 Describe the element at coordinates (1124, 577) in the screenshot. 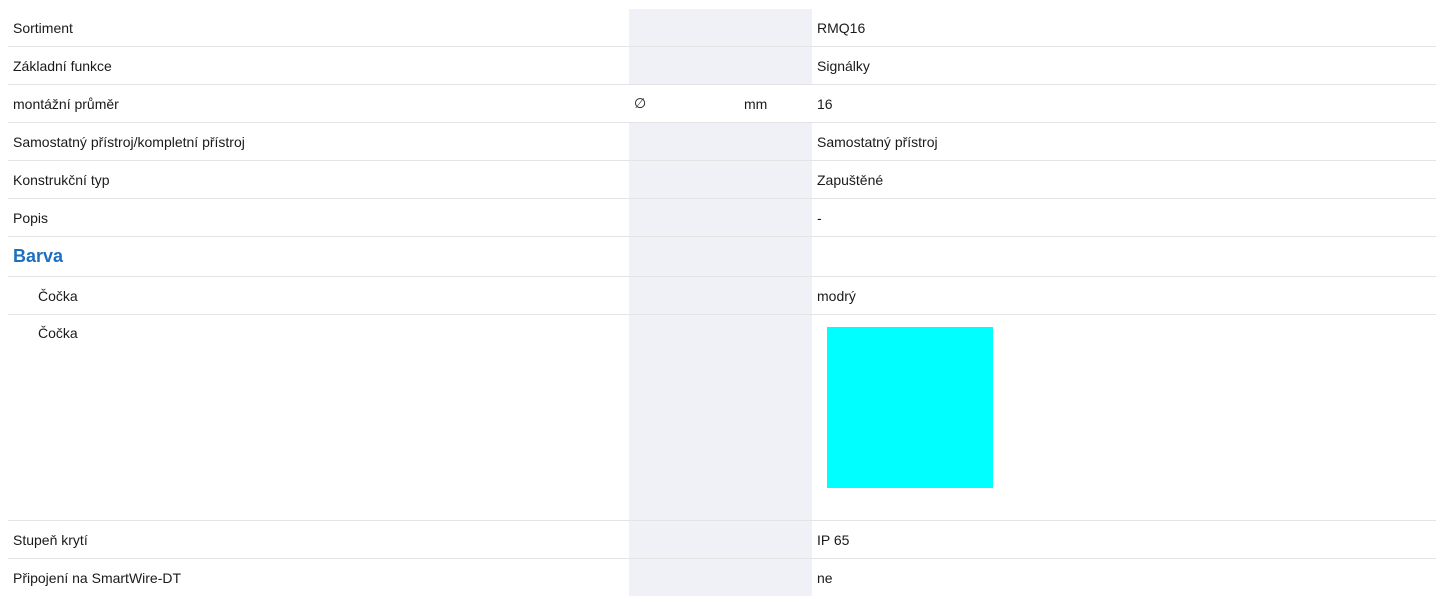

I see `row-value: ne` at that location.